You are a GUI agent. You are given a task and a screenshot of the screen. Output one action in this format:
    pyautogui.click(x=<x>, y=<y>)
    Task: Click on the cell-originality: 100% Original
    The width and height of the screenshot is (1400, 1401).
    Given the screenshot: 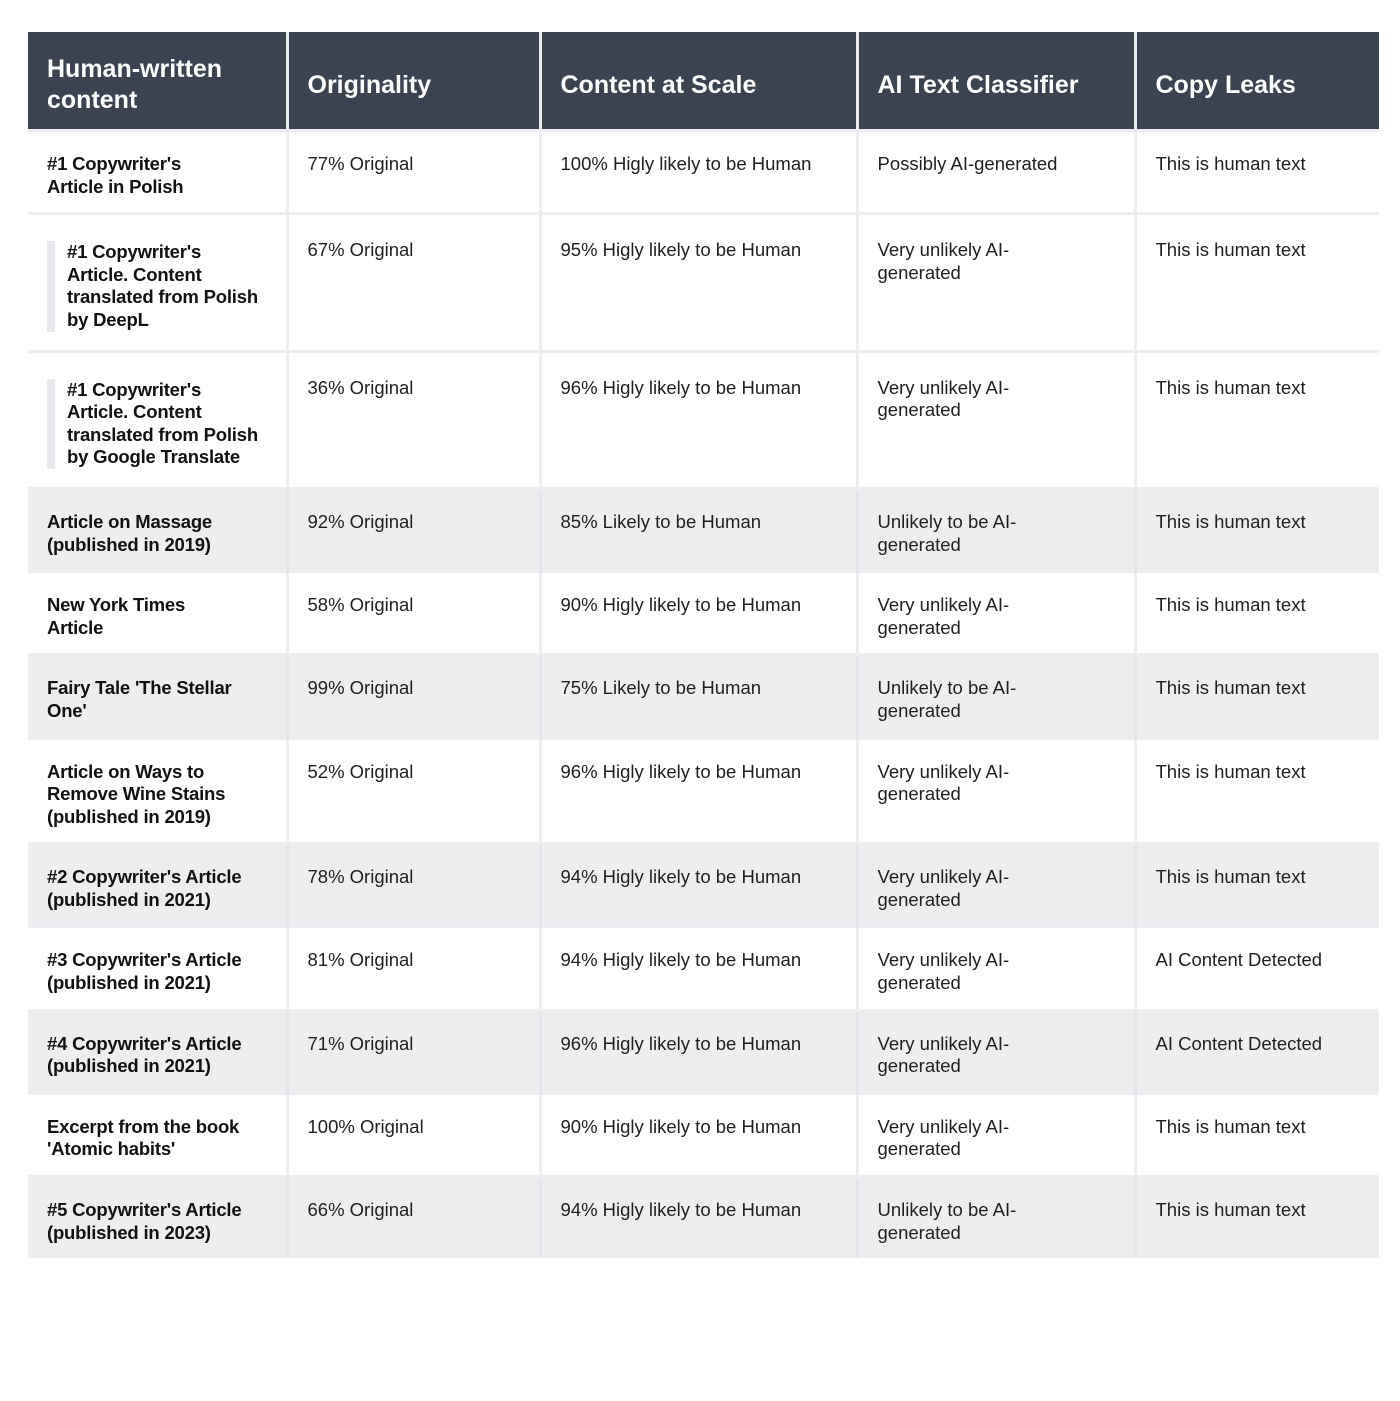 What is the action you would take?
    pyautogui.click(x=412, y=1134)
    